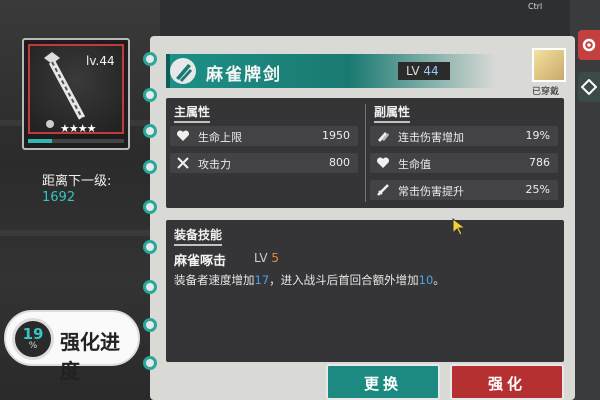 The height and width of the screenshot is (400, 600). Describe the element at coordinates (33, 339) in the screenshot. I see `enhance-progress-circle: 19 %` at that location.